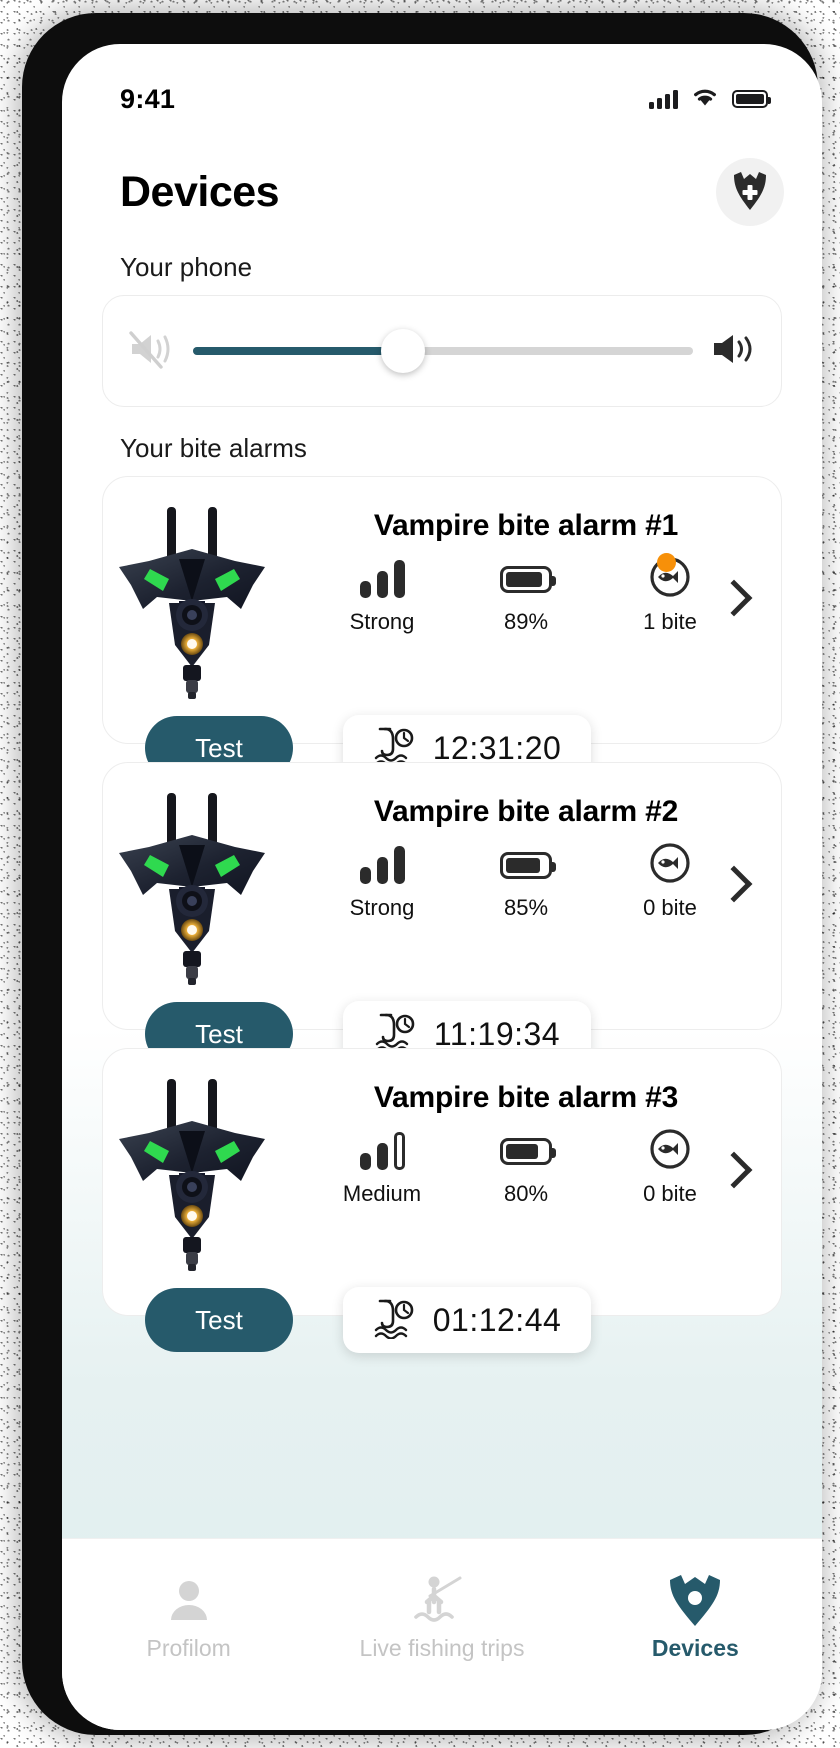  I want to click on battery-label: 85%, so click(526, 907).